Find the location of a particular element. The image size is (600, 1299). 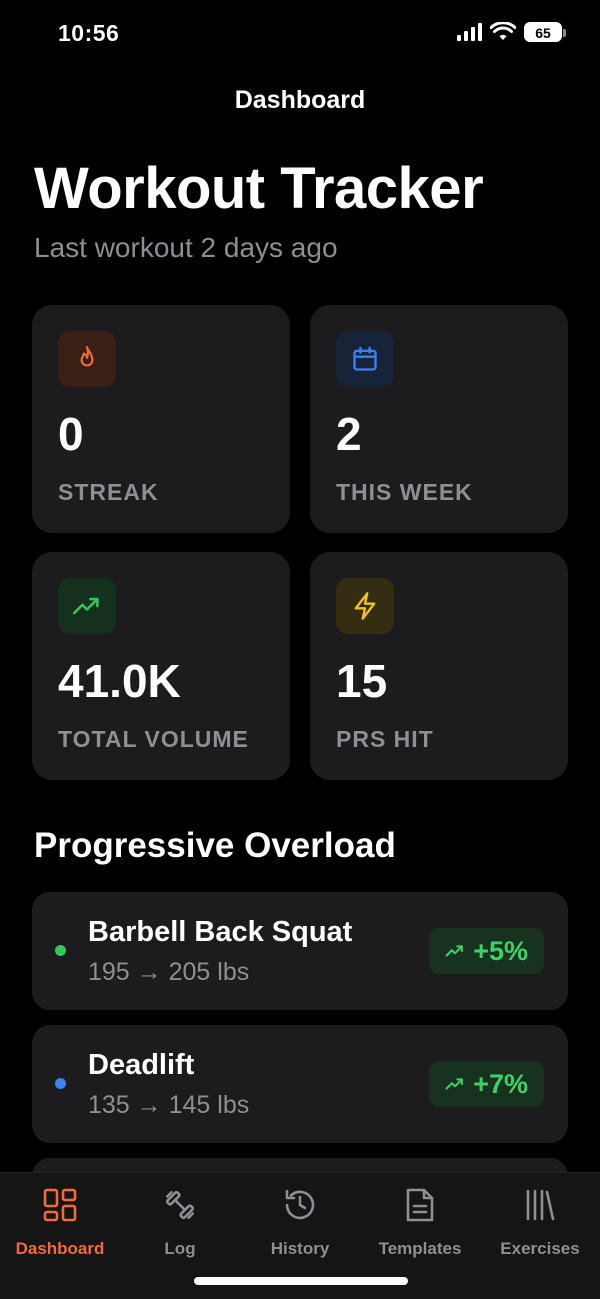

stat-card-prs-hit: 15 PRS HIT is located at coordinates (439, 666).